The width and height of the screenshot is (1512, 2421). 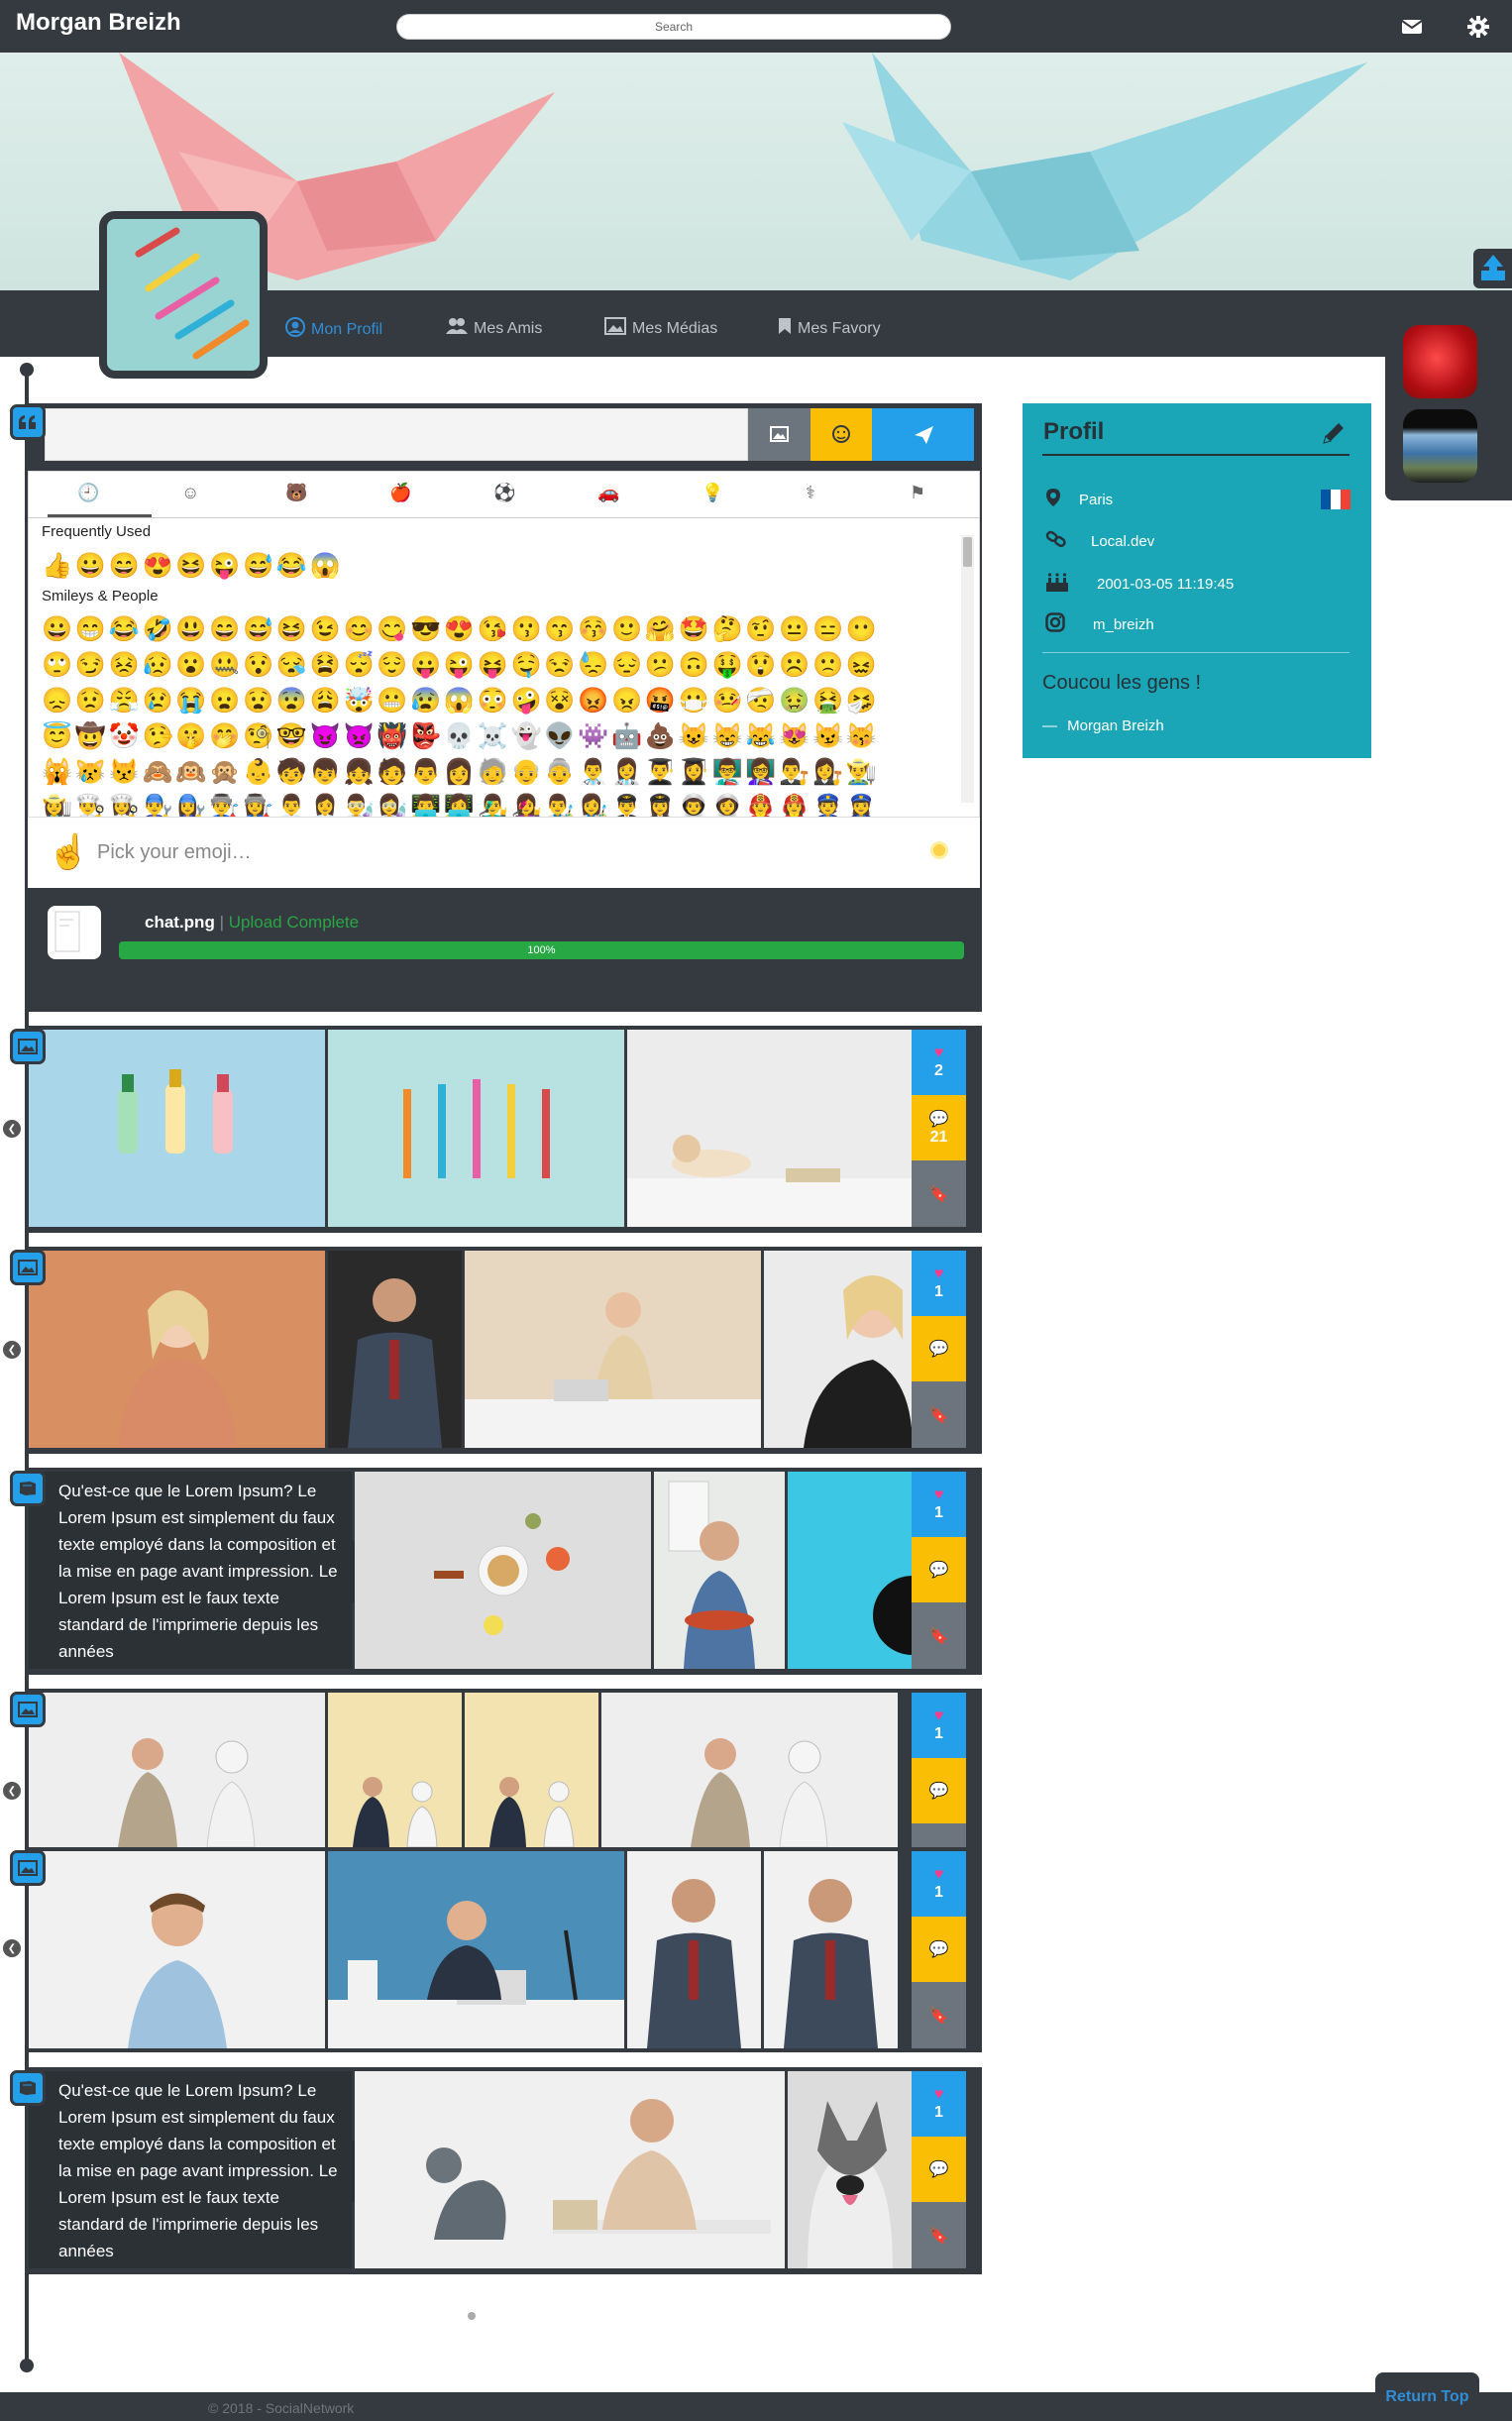 I want to click on flag-icon: ⚑, so click(x=918, y=493).